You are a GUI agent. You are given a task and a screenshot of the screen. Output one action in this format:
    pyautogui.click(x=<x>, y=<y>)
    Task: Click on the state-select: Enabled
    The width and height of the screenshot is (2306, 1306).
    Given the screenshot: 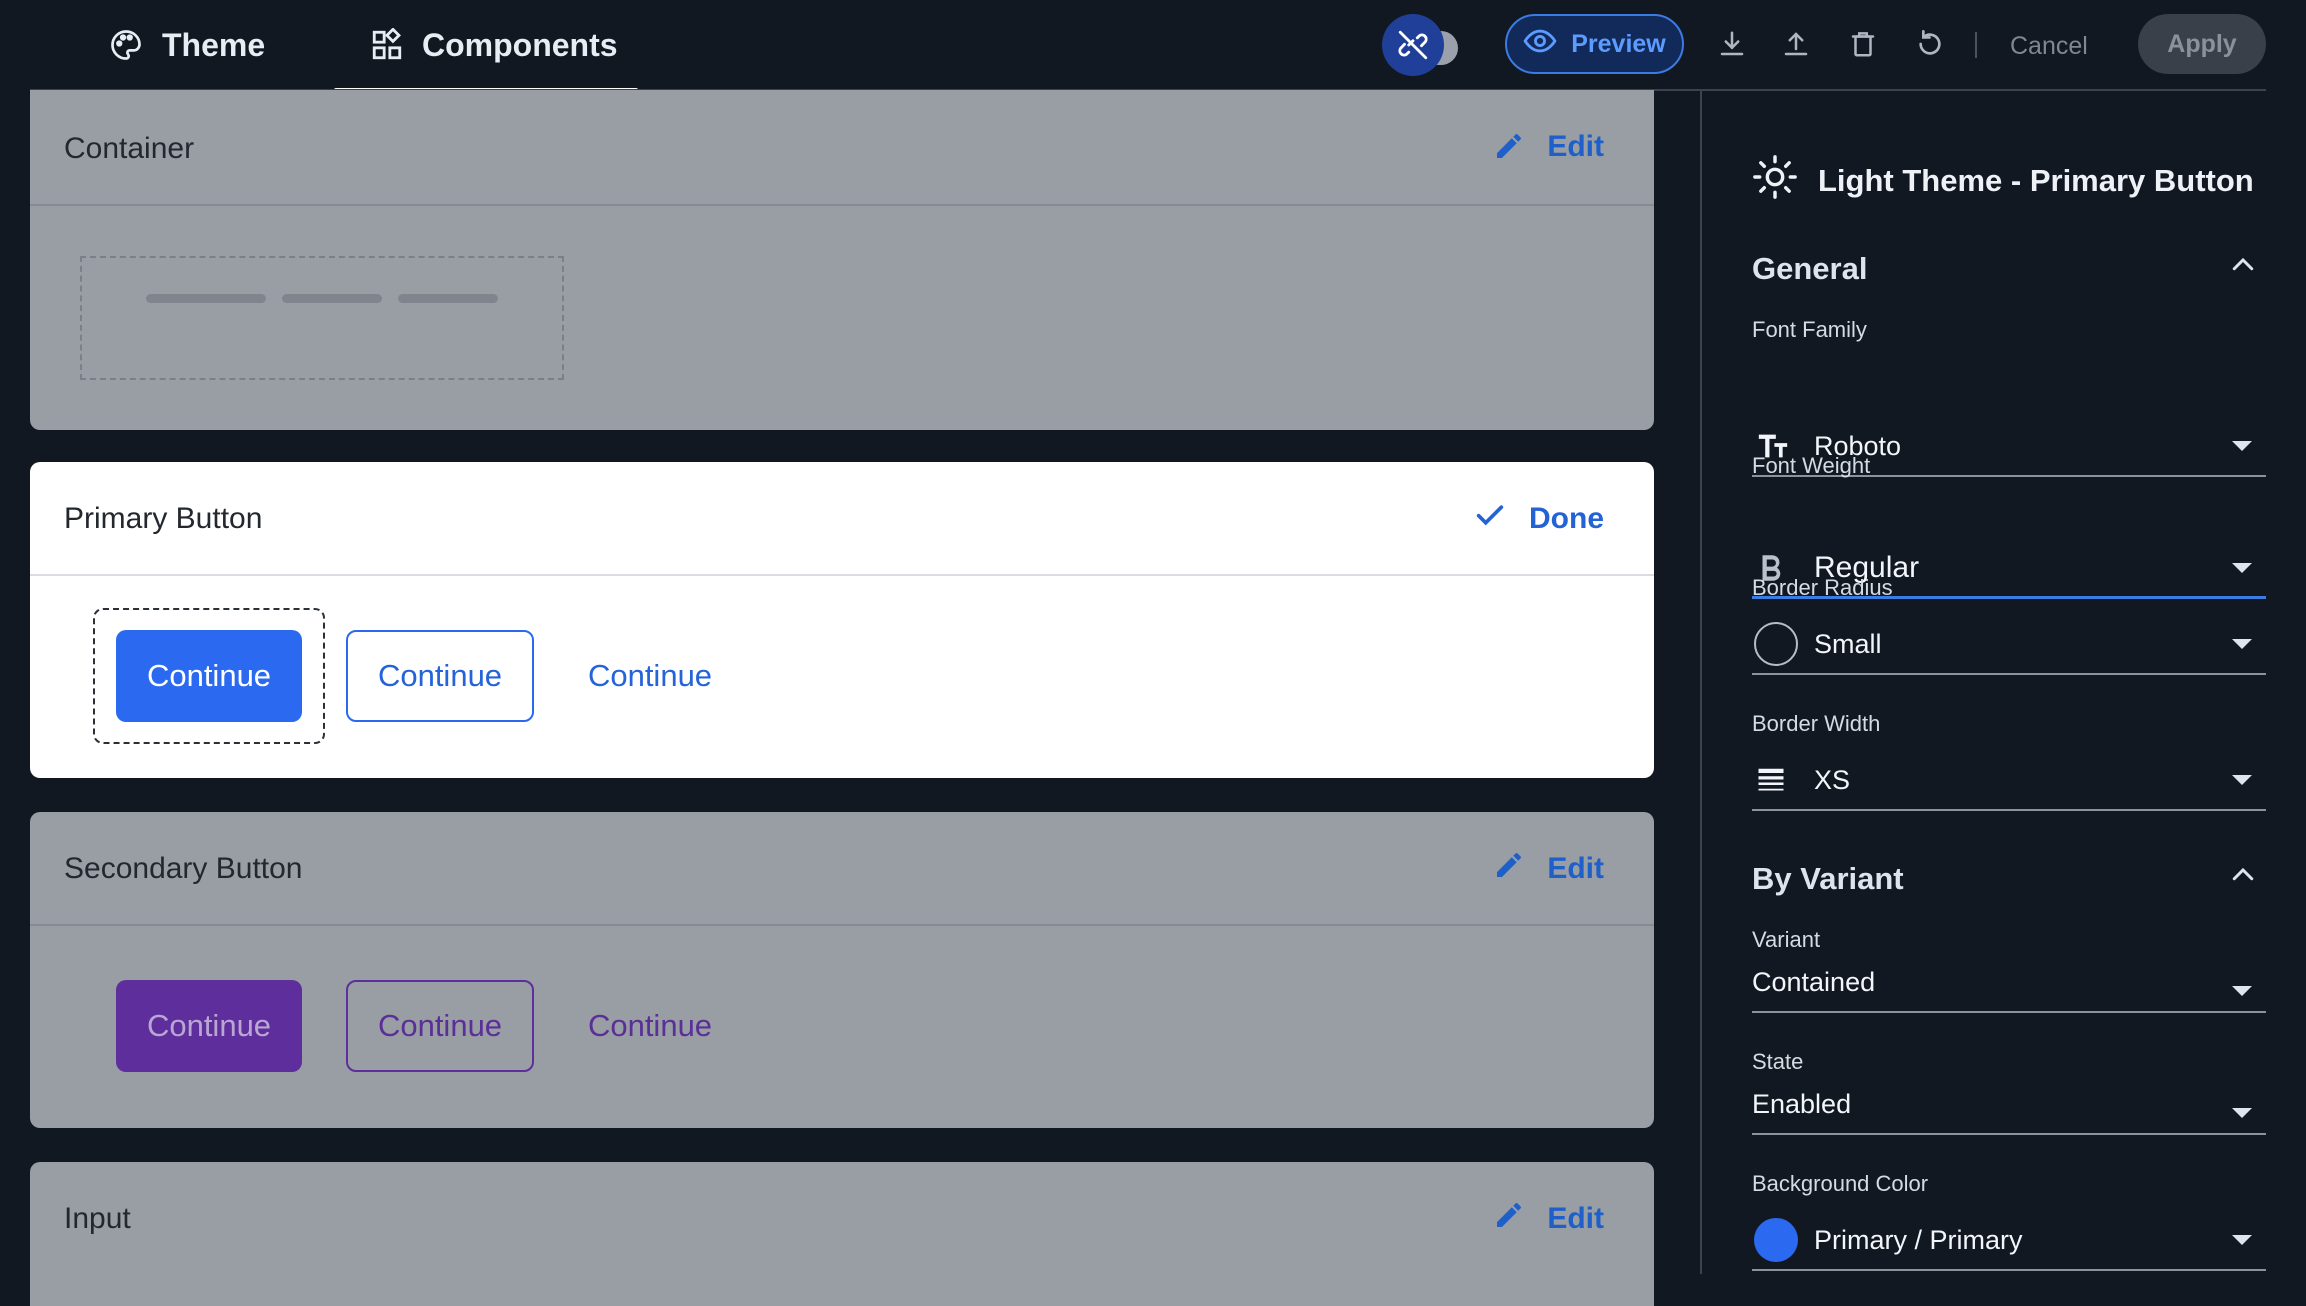 What is the action you would take?
    pyautogui.click(x=2009, y=1105)
    